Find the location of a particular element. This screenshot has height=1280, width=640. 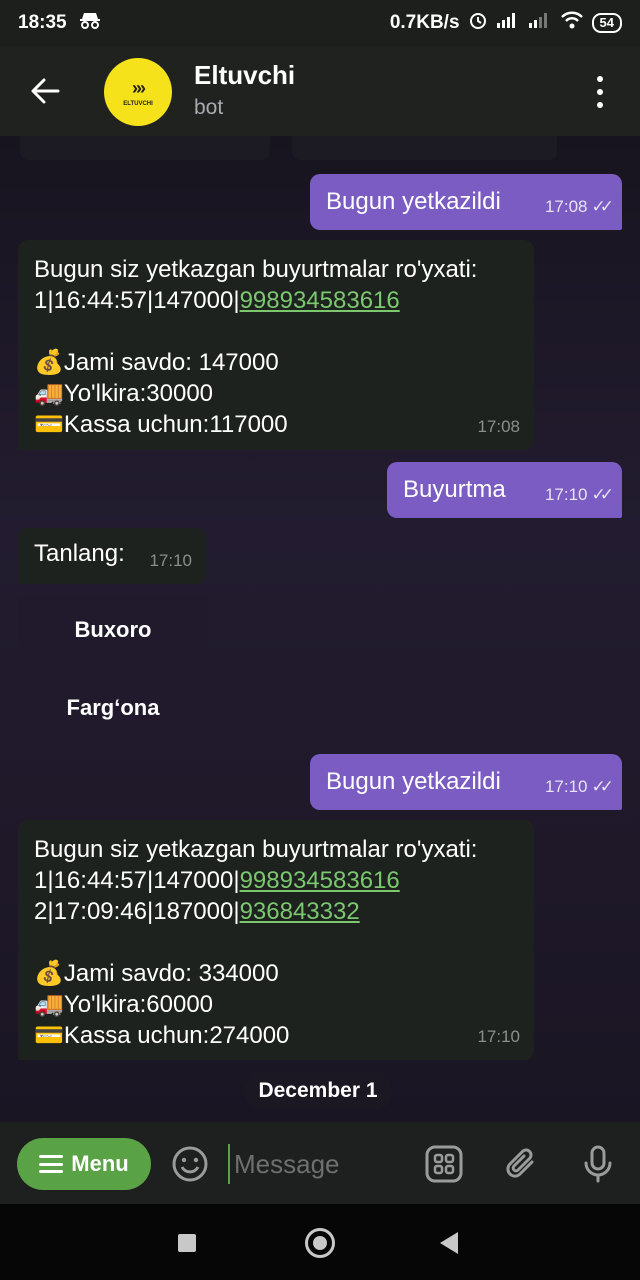

cash-line: 💳Kassa uchun:117000 is located at coordinates (161, 424).